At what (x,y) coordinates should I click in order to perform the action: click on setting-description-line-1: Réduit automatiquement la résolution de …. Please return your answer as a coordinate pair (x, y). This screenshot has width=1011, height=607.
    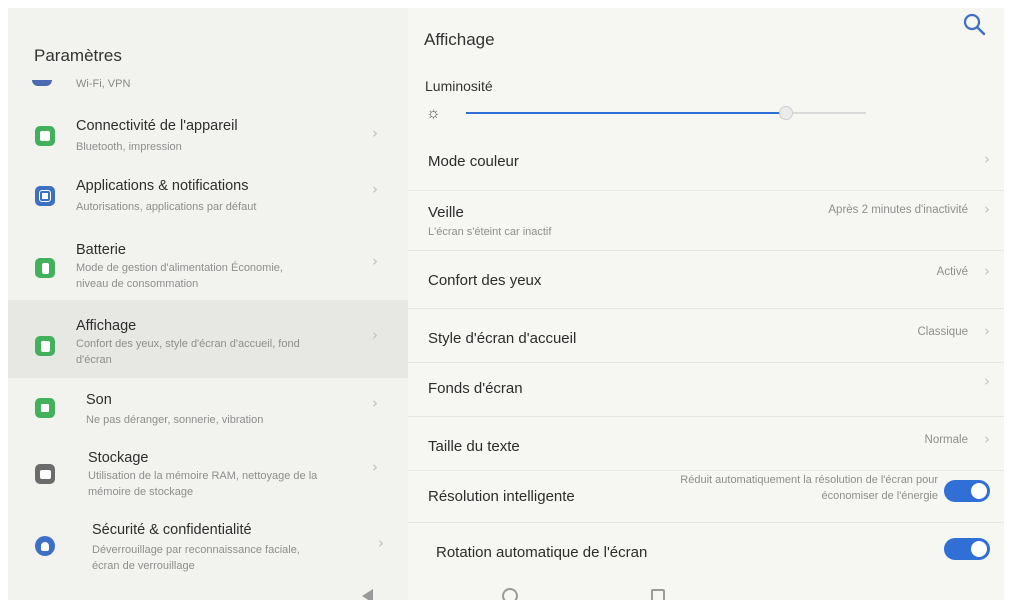
    Looking at the image, I should click on (809, 480).